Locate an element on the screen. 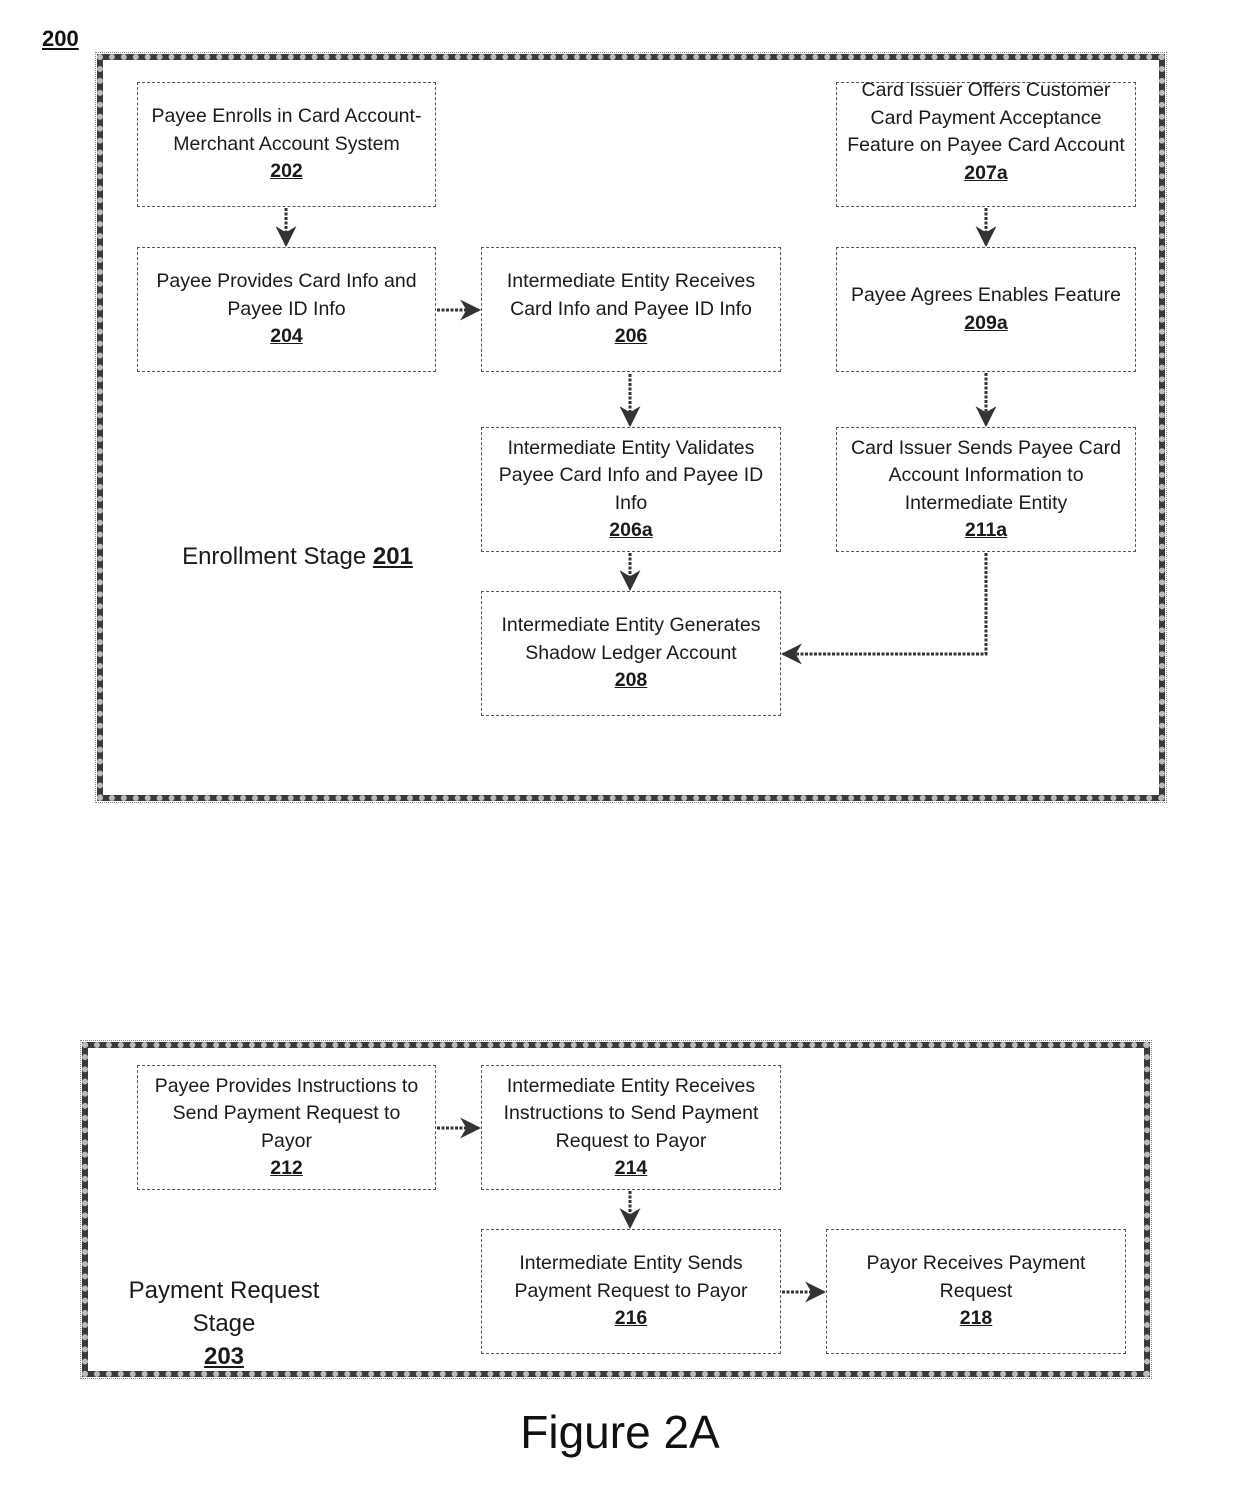 The image size is (1240, 1497). step-ref: 218 is located at coordinates (976, 1318).